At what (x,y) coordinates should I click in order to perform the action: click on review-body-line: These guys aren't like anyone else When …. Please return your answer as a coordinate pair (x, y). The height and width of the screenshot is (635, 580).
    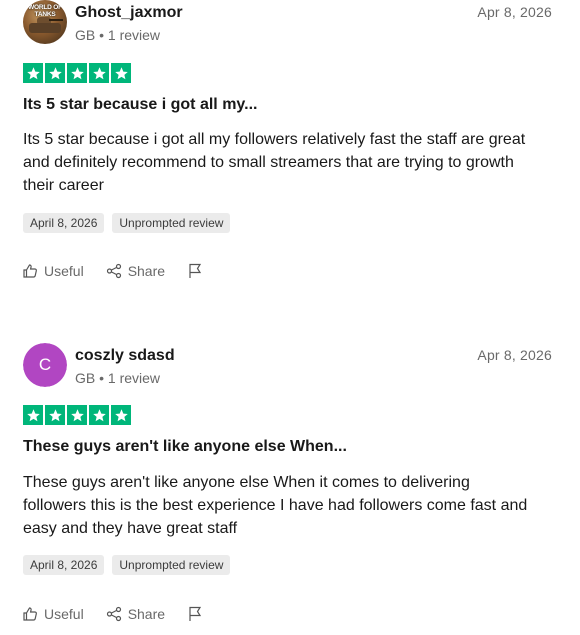
    Looking at the image, I should click on (246, 482).